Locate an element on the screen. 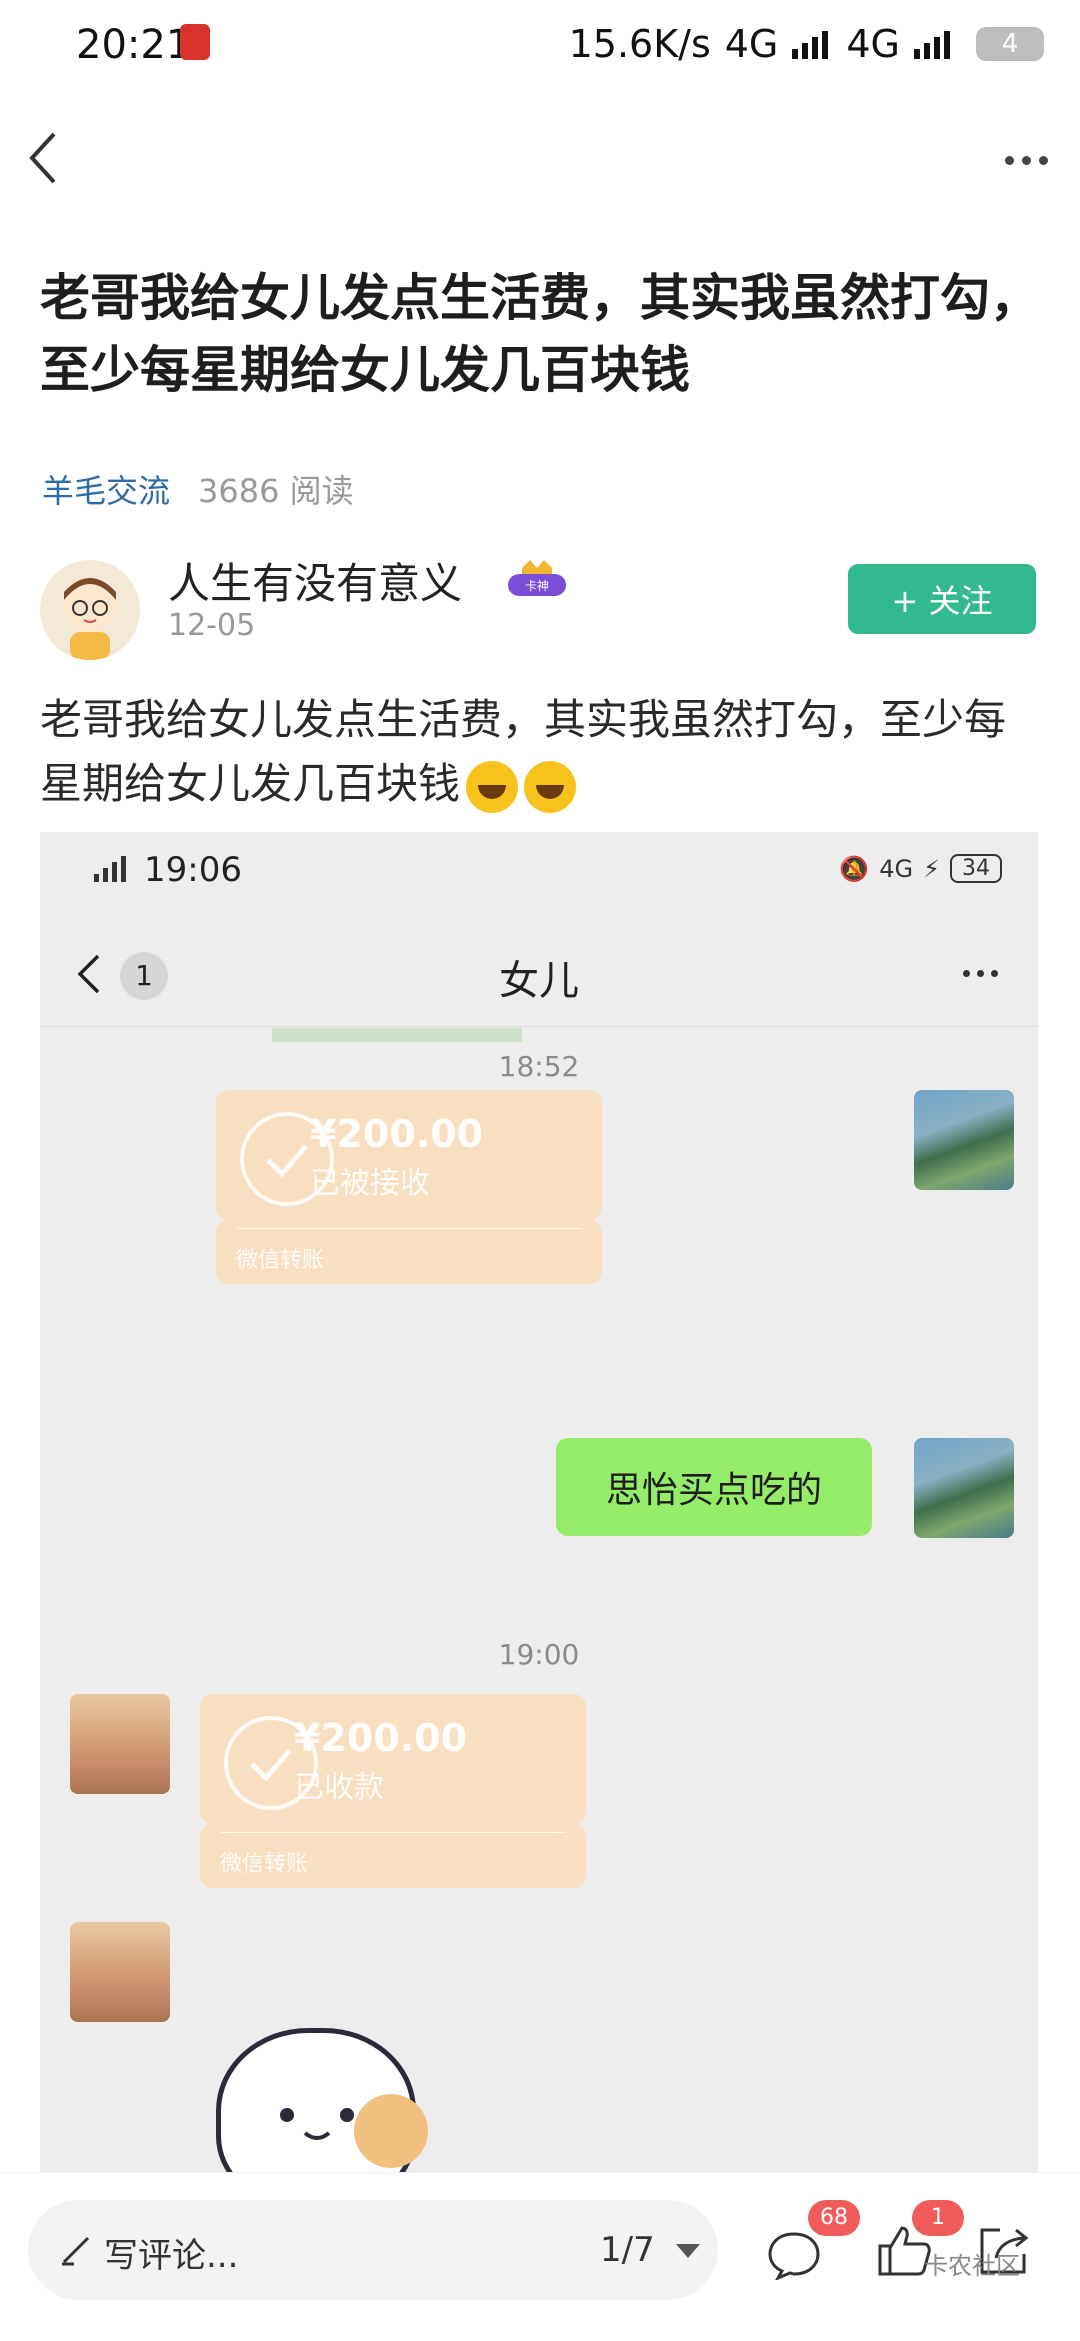  post-body: 老哥我给女儿发点生活费，其实我虽然打勾，至少每星期给女儿发几百块钱 is located at coordinates (540, 752).